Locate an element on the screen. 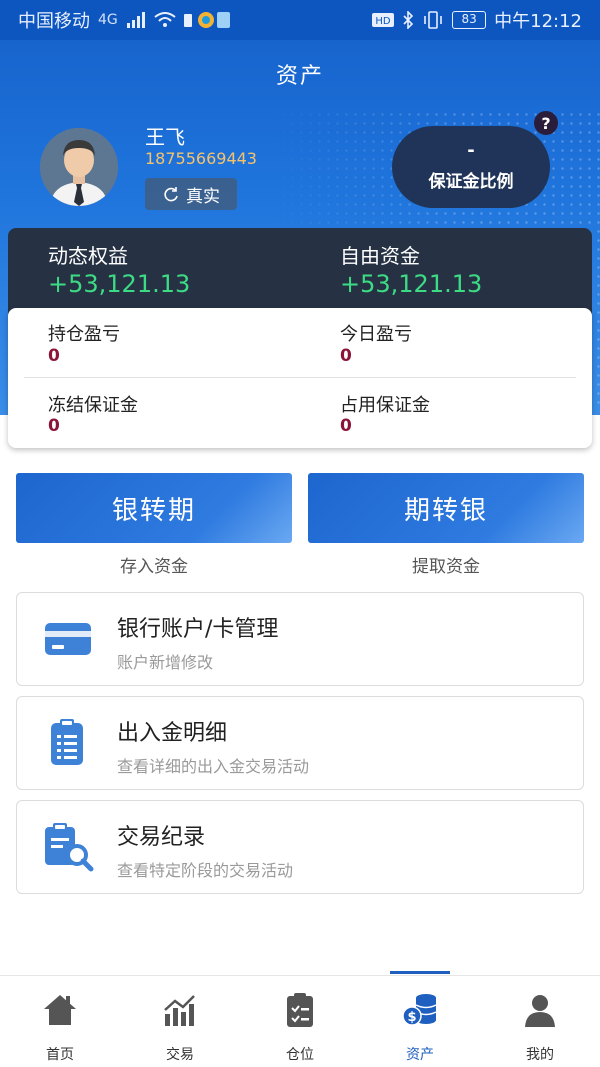 The image size is (600, 1067). verify-button: 真实 is located at coordinates (191, 194).